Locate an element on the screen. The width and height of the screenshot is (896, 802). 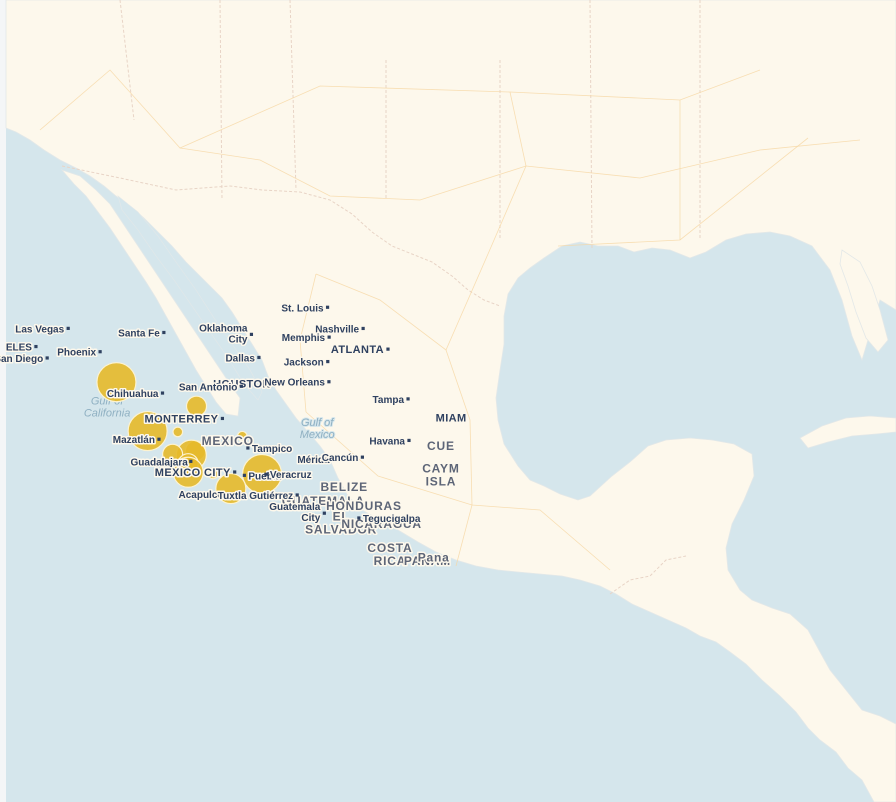
city-chihuahua: Chihuahua is located at coordinates (135, 395).